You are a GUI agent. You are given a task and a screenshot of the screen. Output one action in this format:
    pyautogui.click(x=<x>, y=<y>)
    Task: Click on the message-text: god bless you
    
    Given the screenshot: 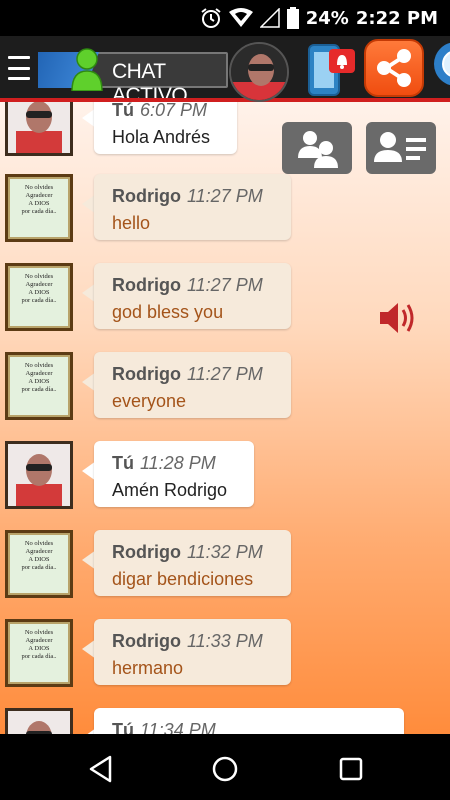 What is the action you would take?
    pyautogui.click(x=168, y=312)
    